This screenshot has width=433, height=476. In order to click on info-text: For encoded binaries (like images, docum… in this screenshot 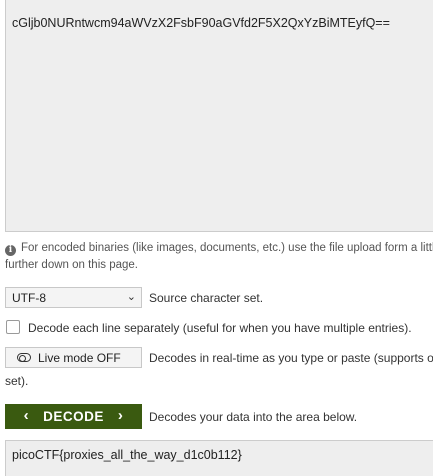, I will do `click(219, 256)`.